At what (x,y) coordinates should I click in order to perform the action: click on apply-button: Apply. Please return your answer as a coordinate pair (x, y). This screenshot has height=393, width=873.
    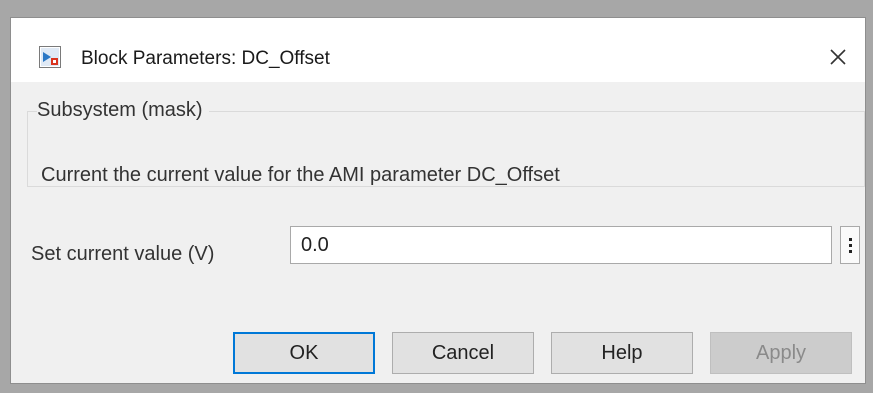
    Looking at the image, I should click on (781, 353).